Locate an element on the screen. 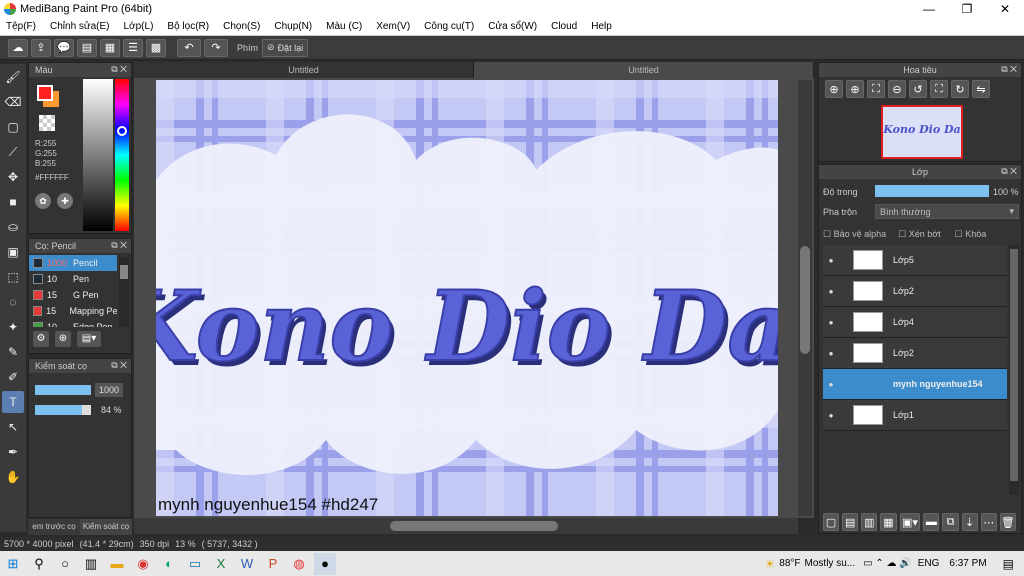 The width and height of the screenshot is (1024, 576). layer-row: ● mynh nguyenhue154 is located at coordinates (915, 384).